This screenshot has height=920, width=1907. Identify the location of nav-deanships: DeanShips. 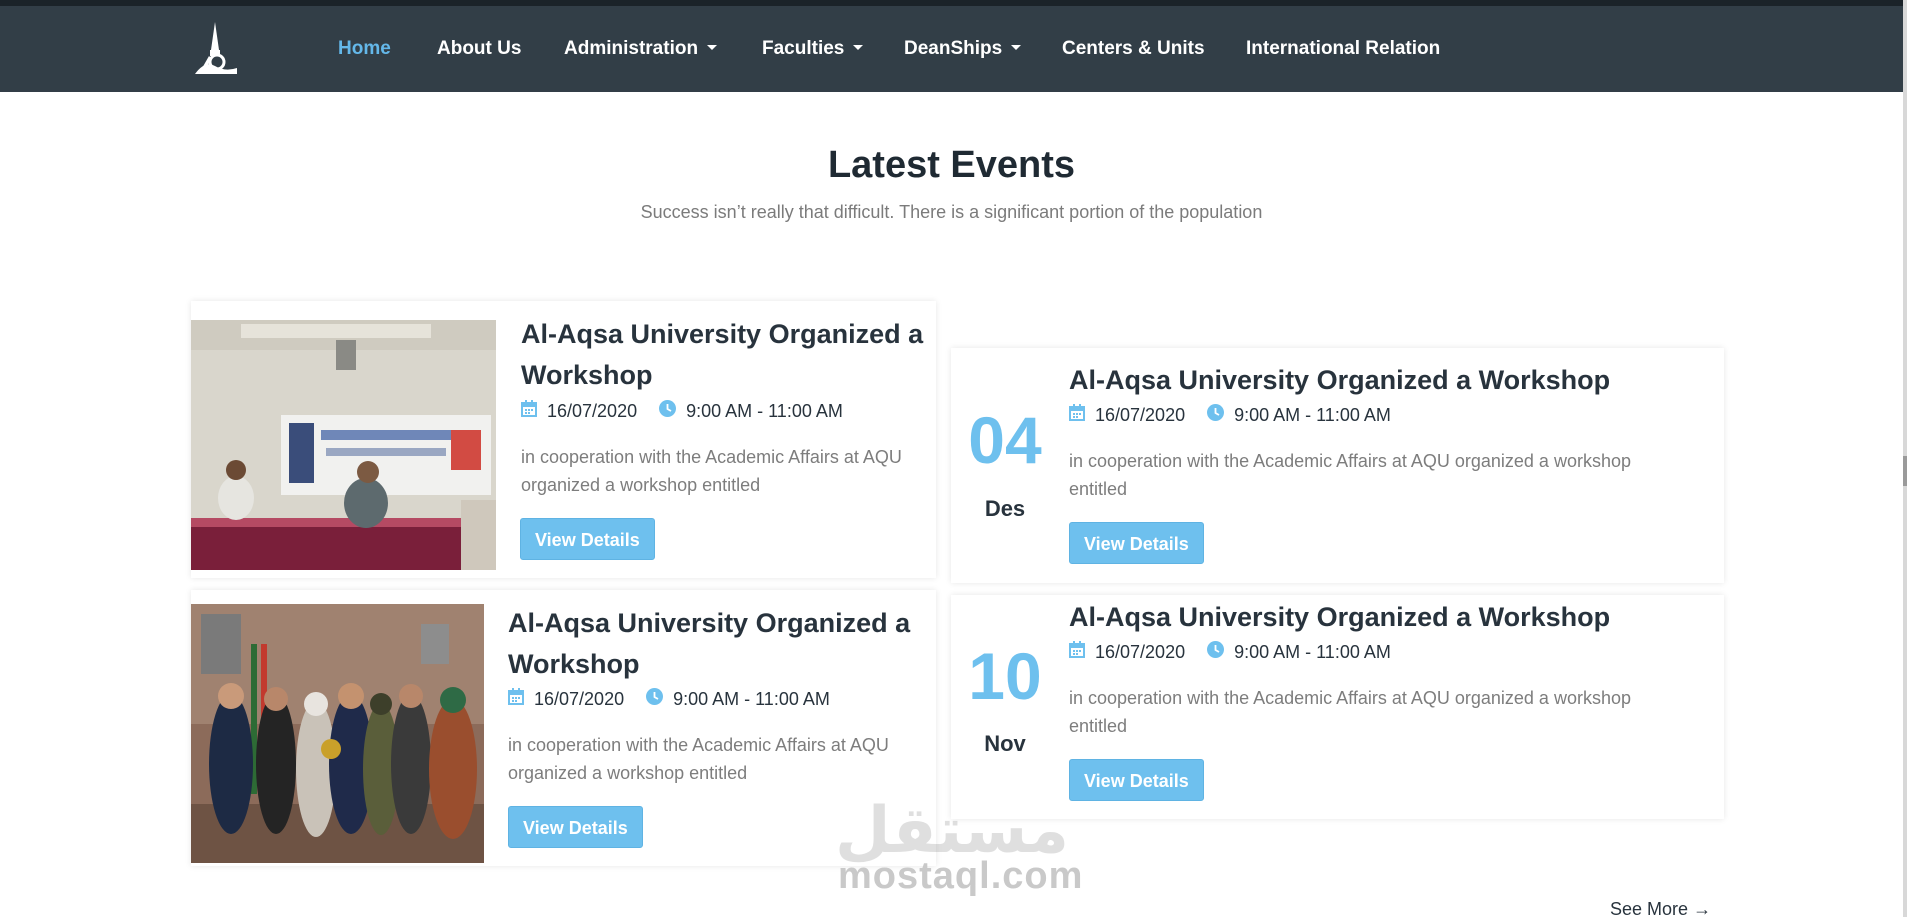
(963, 49).